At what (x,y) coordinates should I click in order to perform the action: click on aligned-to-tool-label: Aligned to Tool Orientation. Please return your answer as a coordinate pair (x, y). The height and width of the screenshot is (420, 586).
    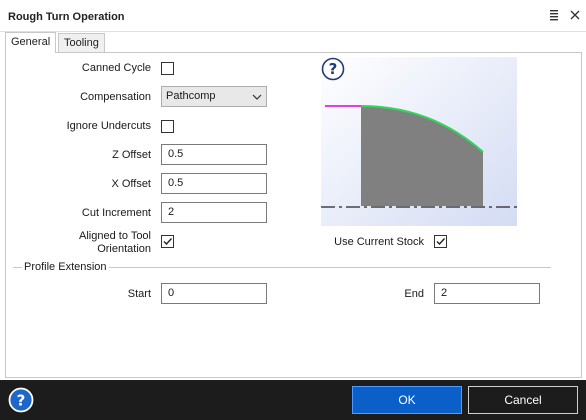
    Looking at the image, I should click on (95, 243).